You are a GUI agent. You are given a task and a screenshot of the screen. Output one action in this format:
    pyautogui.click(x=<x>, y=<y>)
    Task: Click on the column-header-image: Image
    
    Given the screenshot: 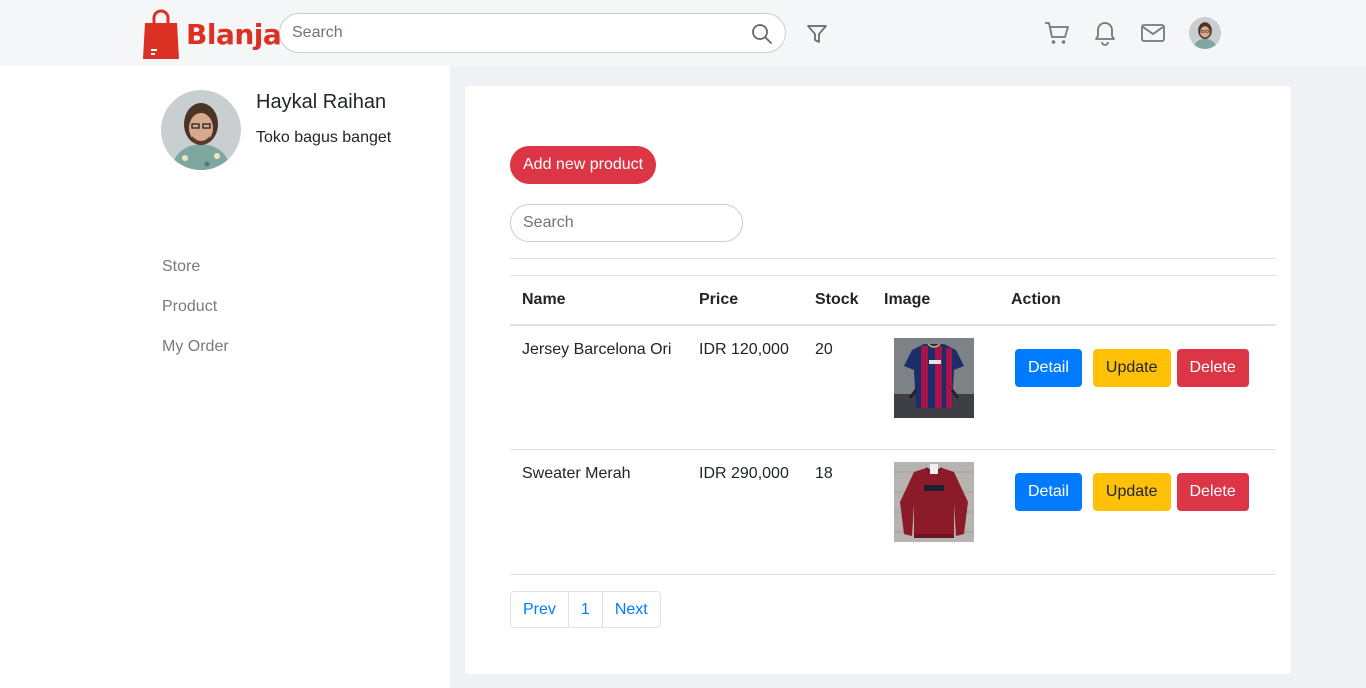 What is the action you would take?
    pyautogui.click(x=907, y=299)
    